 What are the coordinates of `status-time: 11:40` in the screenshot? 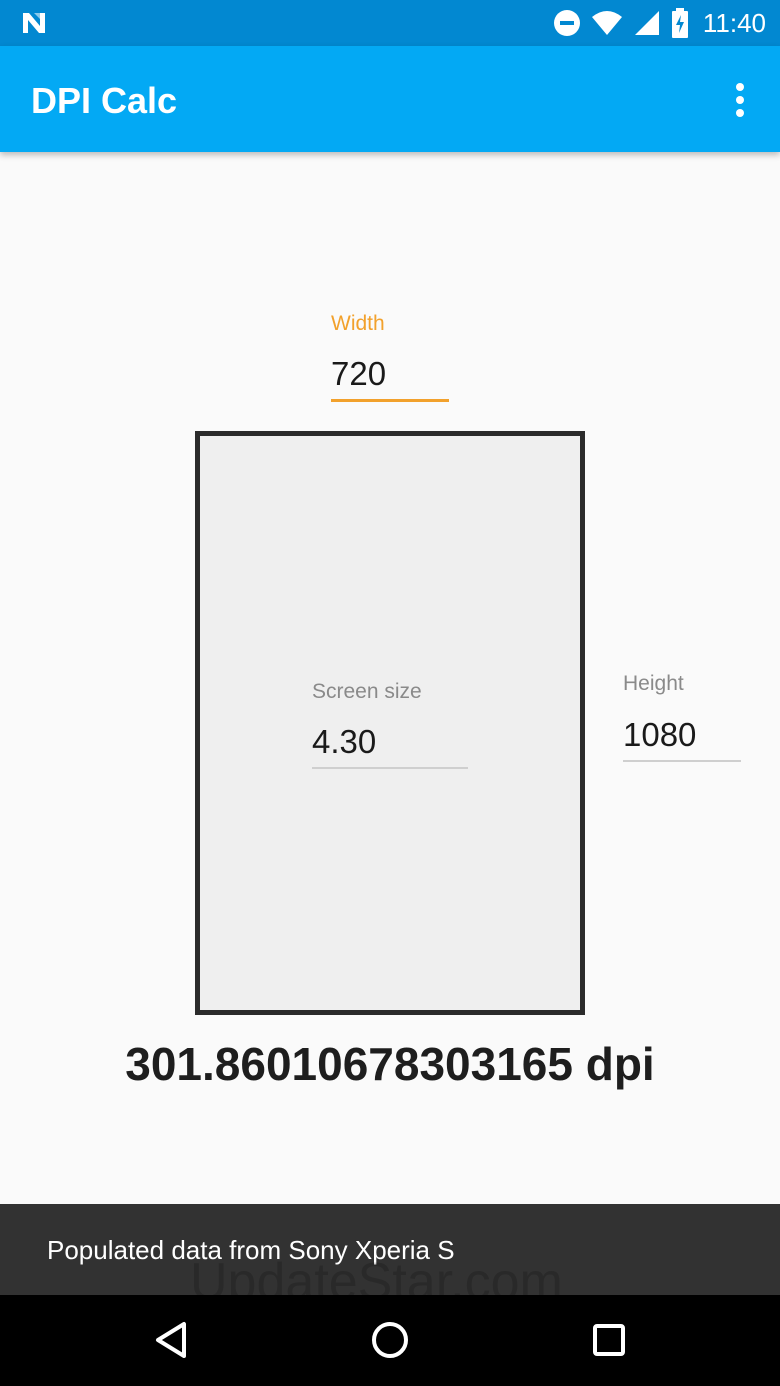 It's located at (734, 22).